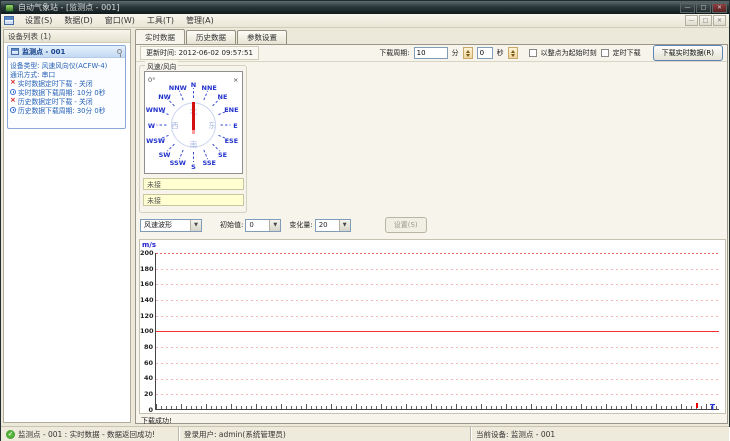  Describe the element at coordinates (44, 51) in the screenshot. I see `device-card-title: 监测点 - 001` at that location.